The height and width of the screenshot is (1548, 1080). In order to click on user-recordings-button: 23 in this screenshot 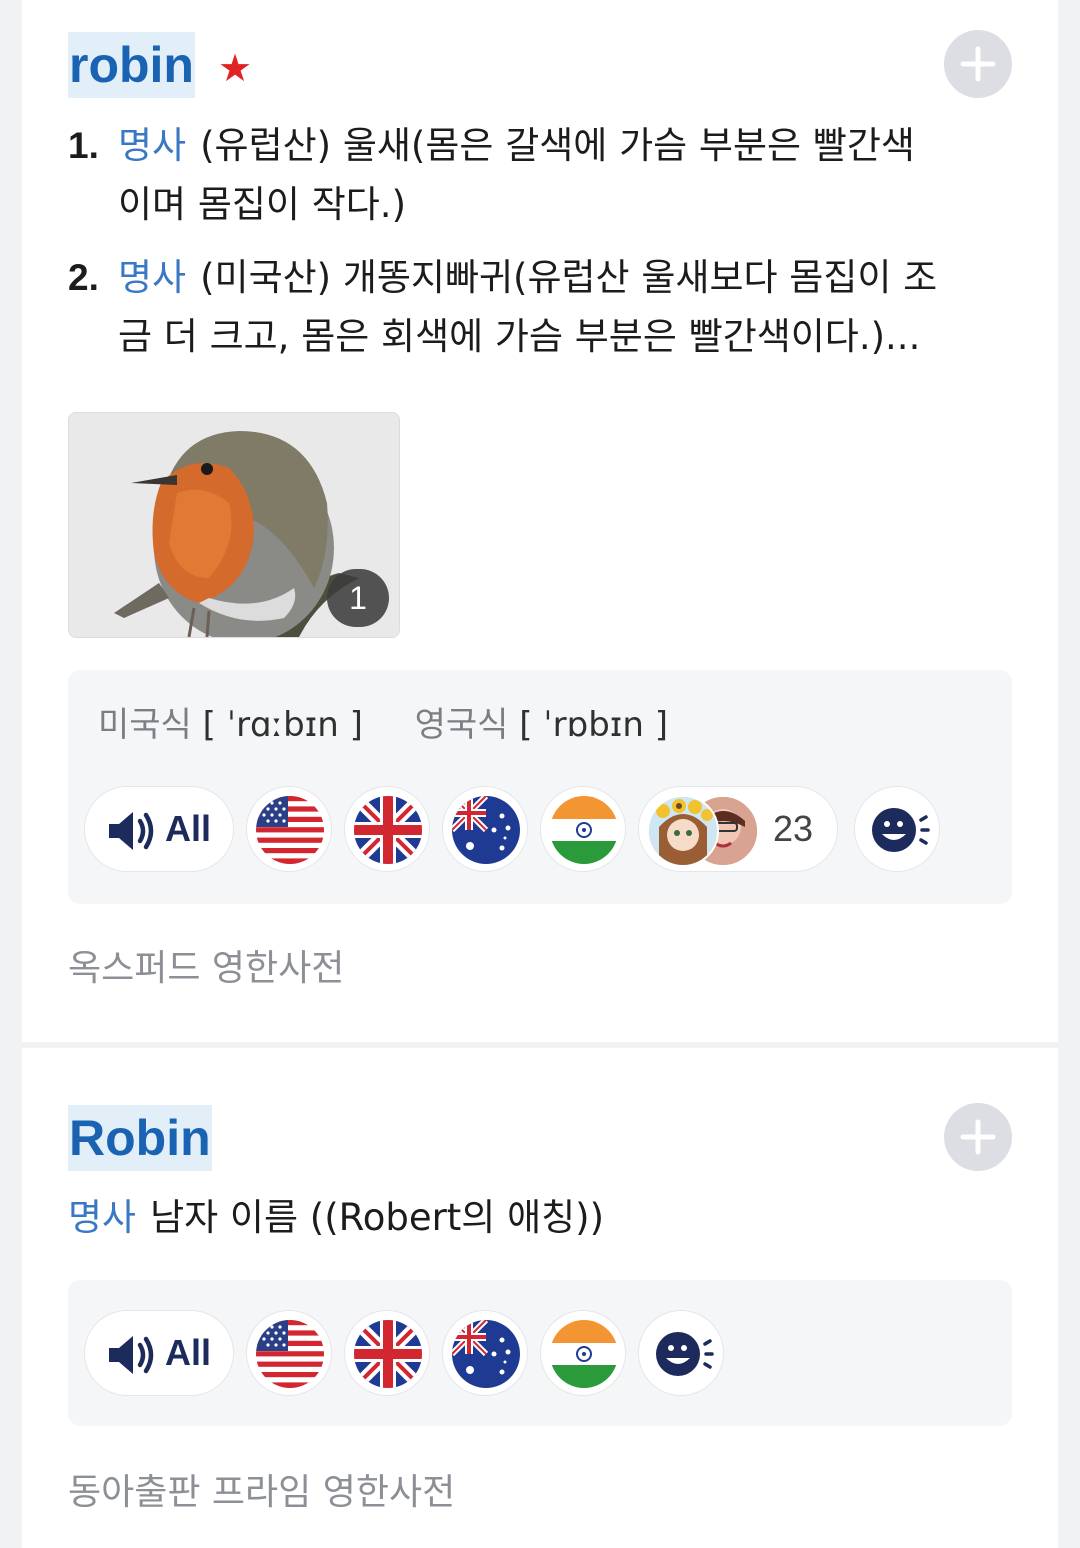, I will do `click(738, 829)`.